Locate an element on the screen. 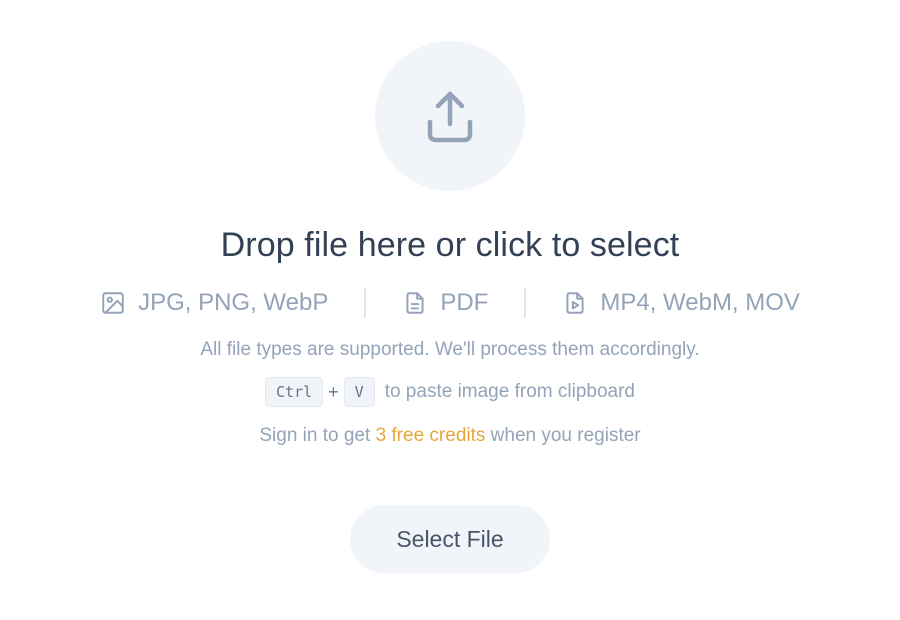 The image size is (900, 620). signin-prefix: Sign in to get is located at coordinates (317, 435).